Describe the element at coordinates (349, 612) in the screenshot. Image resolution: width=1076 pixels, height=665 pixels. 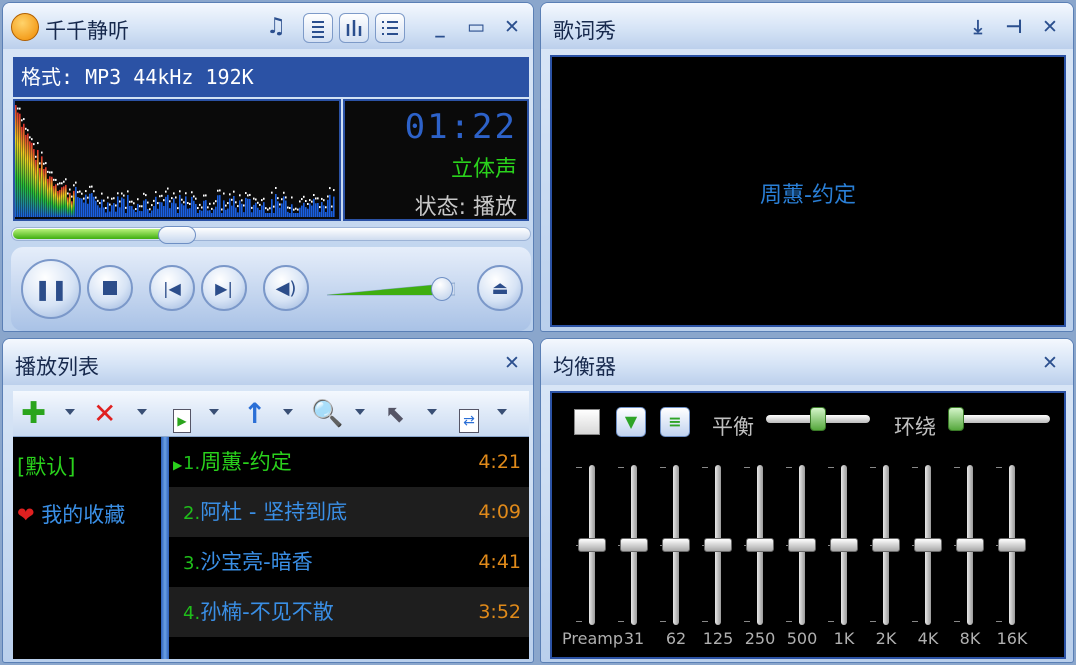
I see `track-row: 4.孙楠-不见不散 3:52` at that location.